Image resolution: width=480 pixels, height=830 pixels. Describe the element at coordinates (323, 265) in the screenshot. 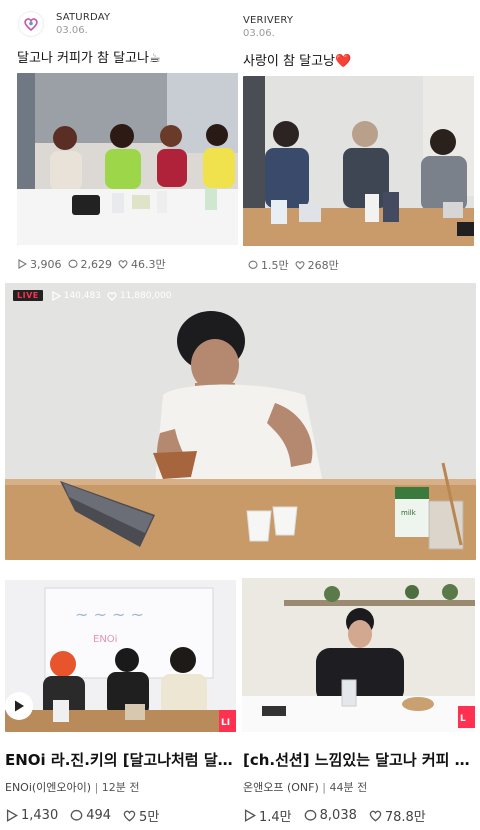

I see `like-count-value: 268만` at that location.